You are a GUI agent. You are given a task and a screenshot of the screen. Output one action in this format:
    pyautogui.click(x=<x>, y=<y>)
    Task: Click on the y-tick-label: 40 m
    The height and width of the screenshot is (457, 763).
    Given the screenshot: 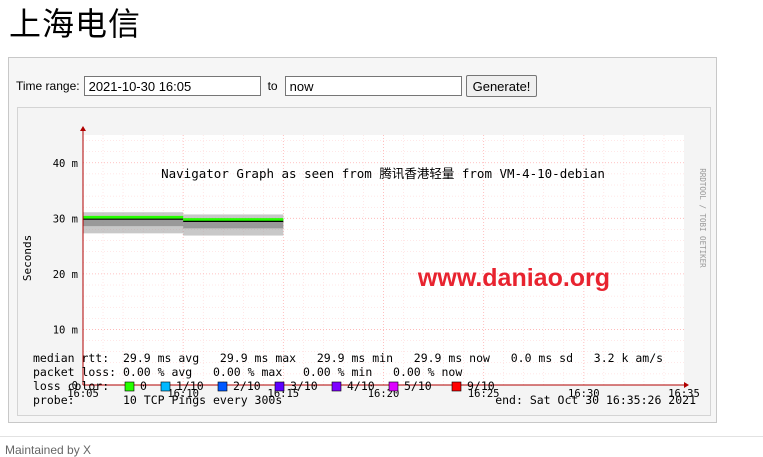 What is the action you would take?
    pyautogui.click(x=65, y=164)
    